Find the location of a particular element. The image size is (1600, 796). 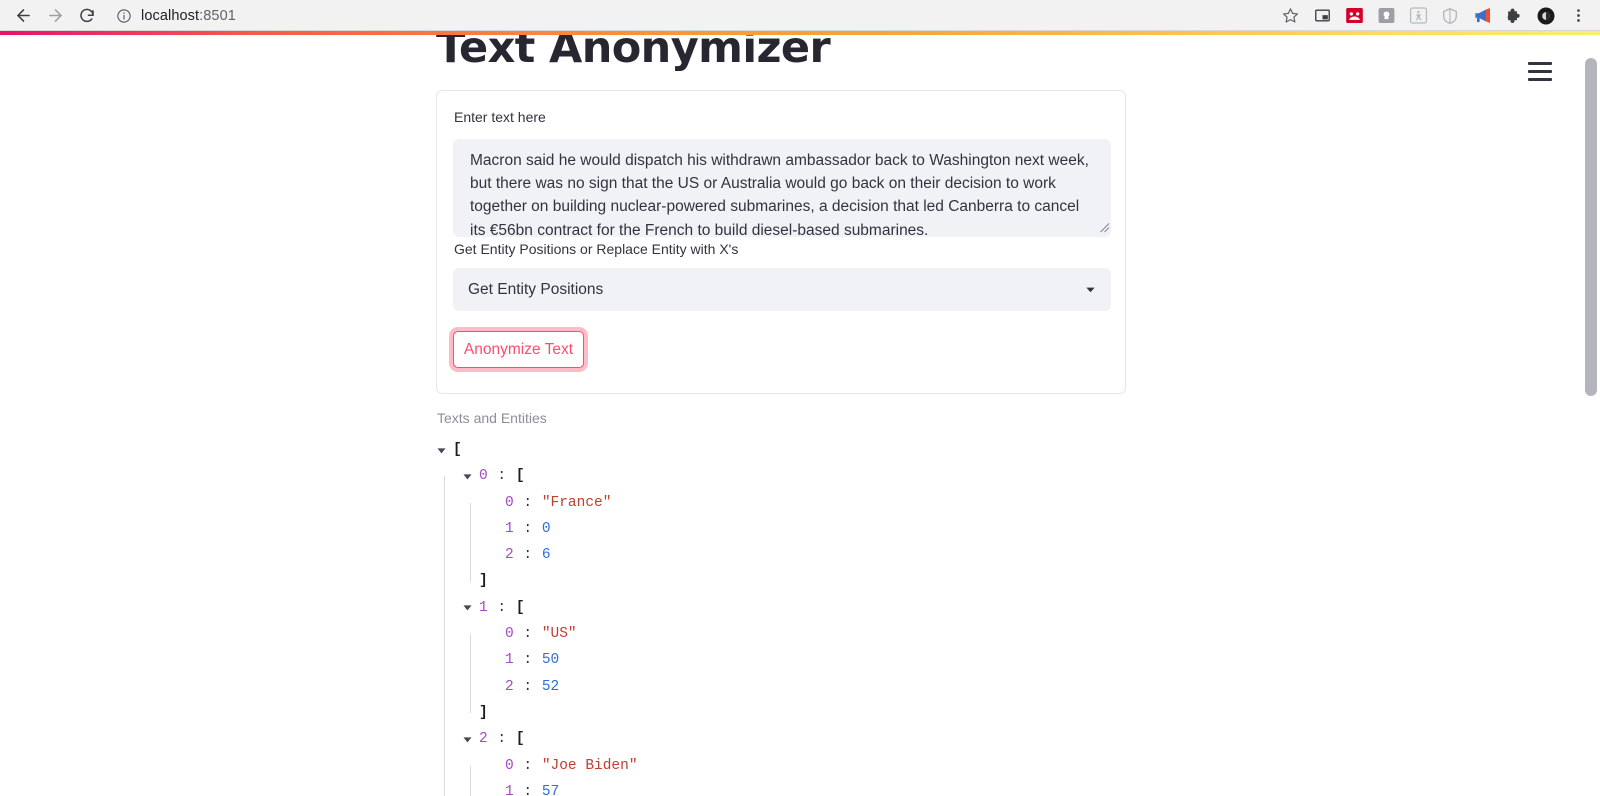

extension-gray-bulb-icon is located at coordinates (1386, 16).